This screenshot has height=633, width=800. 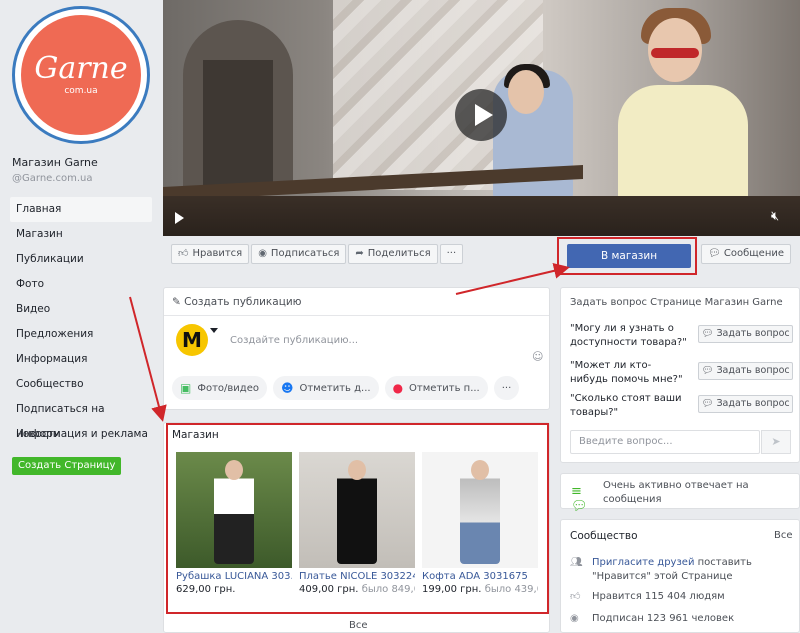 What do you see at coordinates (754, 253) in the screenshot?
I see `message-label: Сообщение` at bounding box center [754, 253].